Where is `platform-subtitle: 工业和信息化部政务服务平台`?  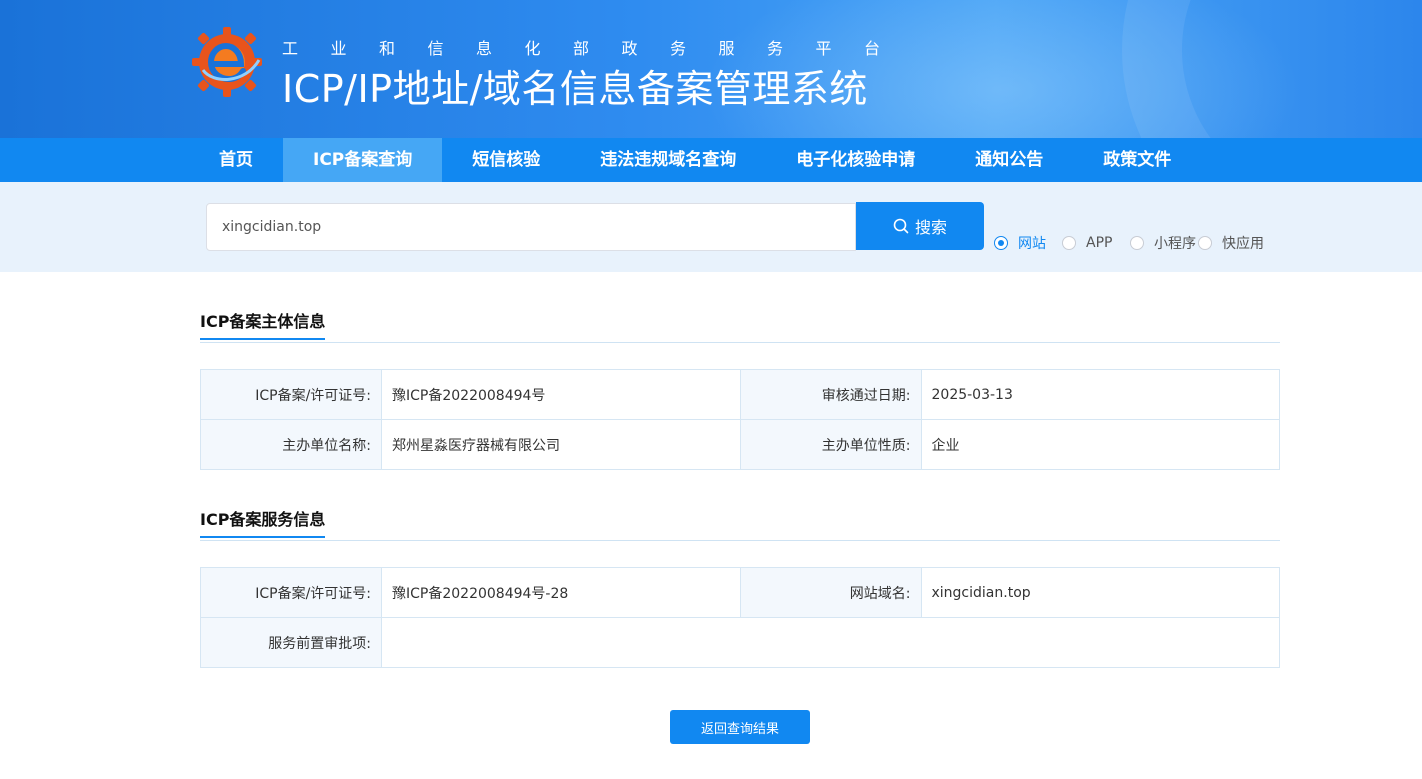
platform-subtitle: 工业和信息化部政务服务平台 is located at coordinates (597, 48).